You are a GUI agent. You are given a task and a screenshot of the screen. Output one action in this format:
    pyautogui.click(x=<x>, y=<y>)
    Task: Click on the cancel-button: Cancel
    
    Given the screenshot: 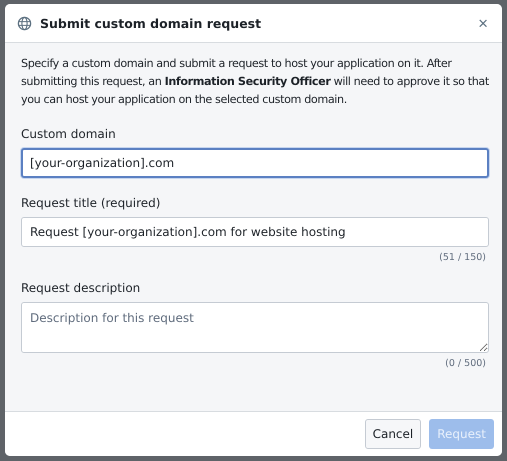 What is the action you would take?
    pyautogui.click(x=393, y=434)
    